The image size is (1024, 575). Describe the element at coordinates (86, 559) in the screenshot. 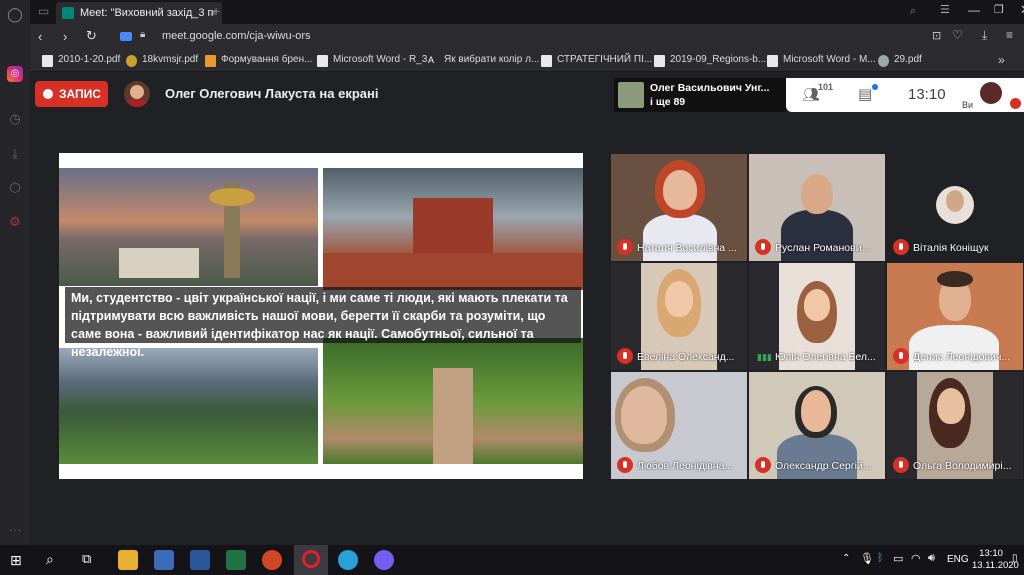

I see `task-view-icon: ⧉` at that location.